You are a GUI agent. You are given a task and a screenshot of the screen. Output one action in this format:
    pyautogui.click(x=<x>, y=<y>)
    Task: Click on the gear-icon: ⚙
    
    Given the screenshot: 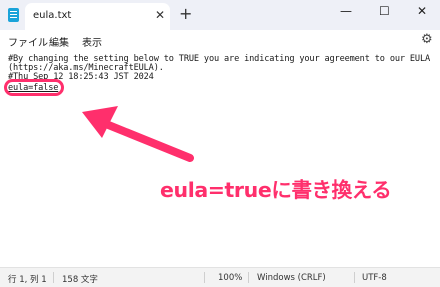 What is the action you would take?
    pyautogui.click(x=427, y=39)
    